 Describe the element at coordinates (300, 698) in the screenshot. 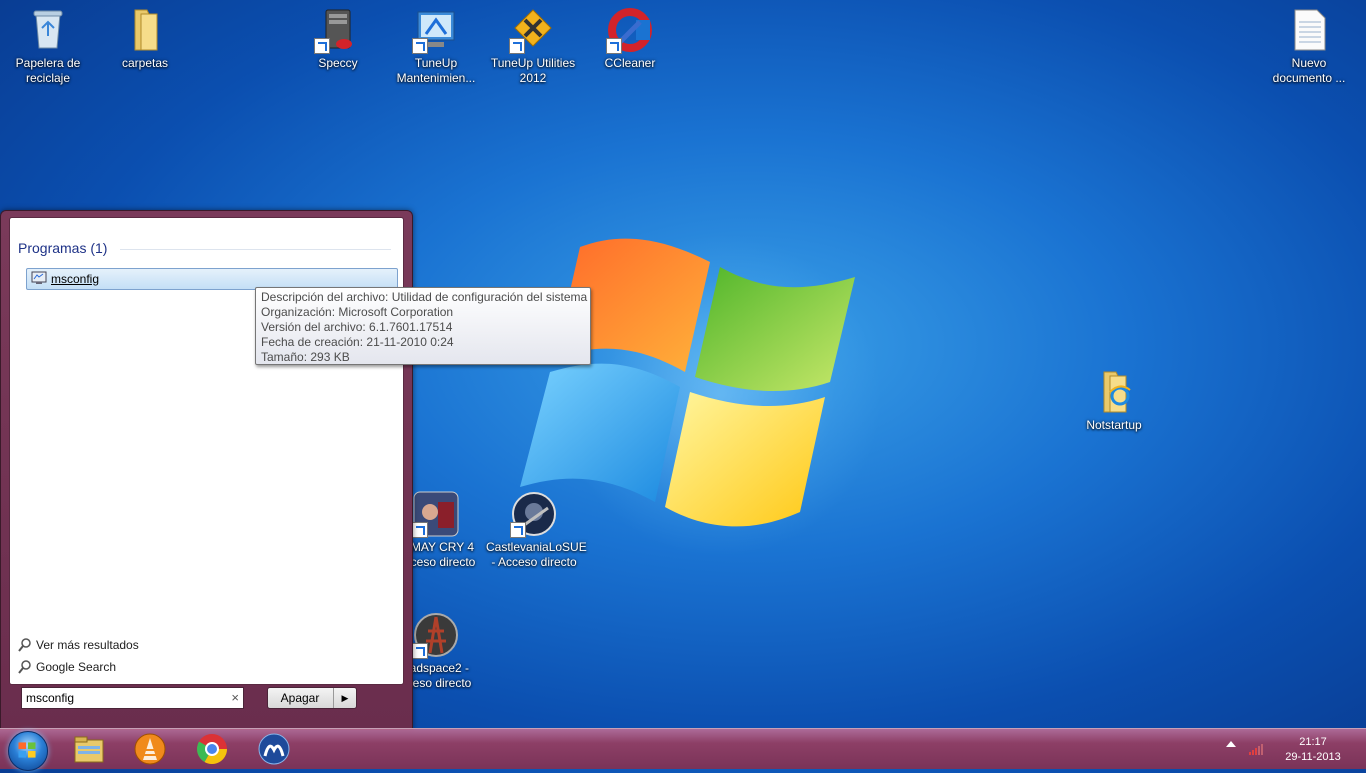

I see `shutdown-button: Apagar` at that location.